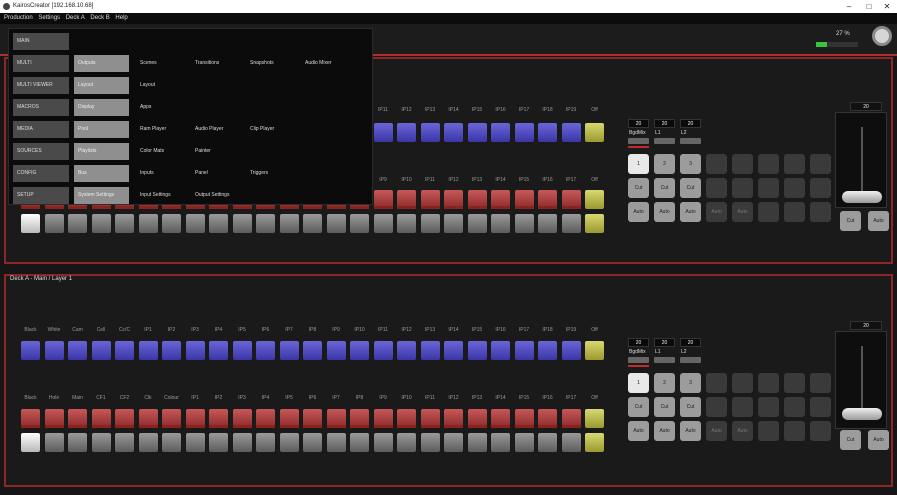 The height and width of the screenshot is (495, 897). Describe the element at coordinates (850, 440) in the screenshot. I see `tbar-cut-button: Cut` at that location.